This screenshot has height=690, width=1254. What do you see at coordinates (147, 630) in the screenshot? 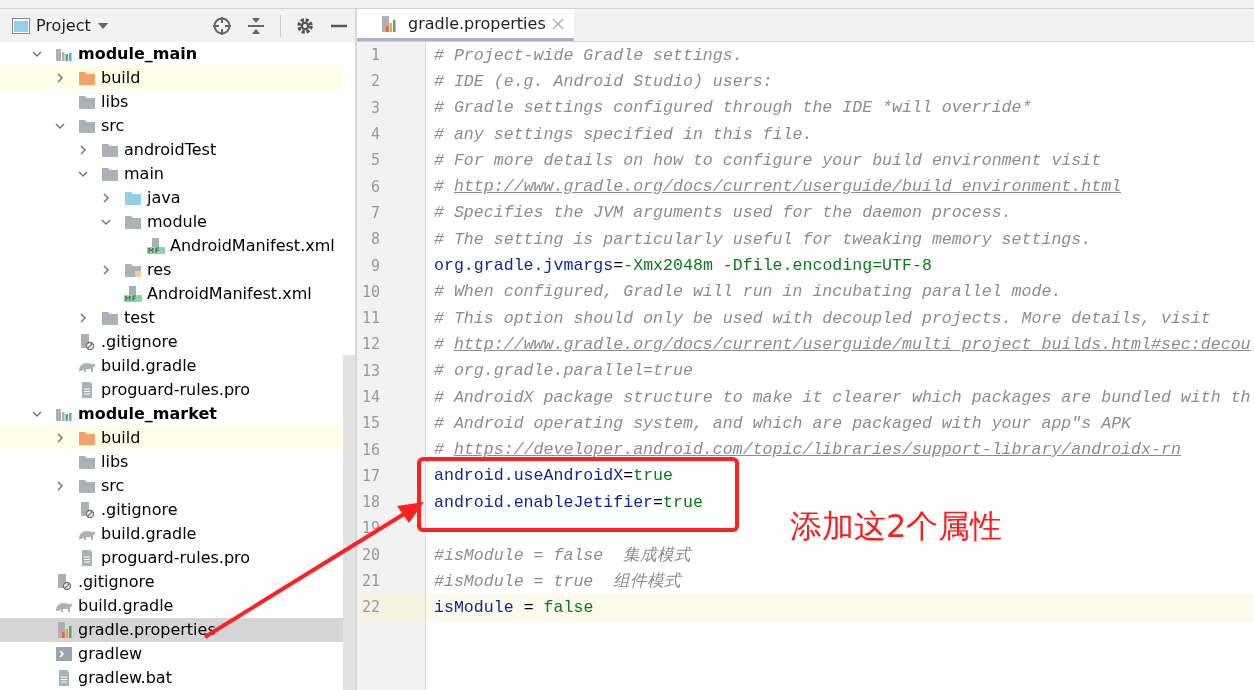
I see `tree-item-label: gradle.properties` at bounding box center [147, 630].